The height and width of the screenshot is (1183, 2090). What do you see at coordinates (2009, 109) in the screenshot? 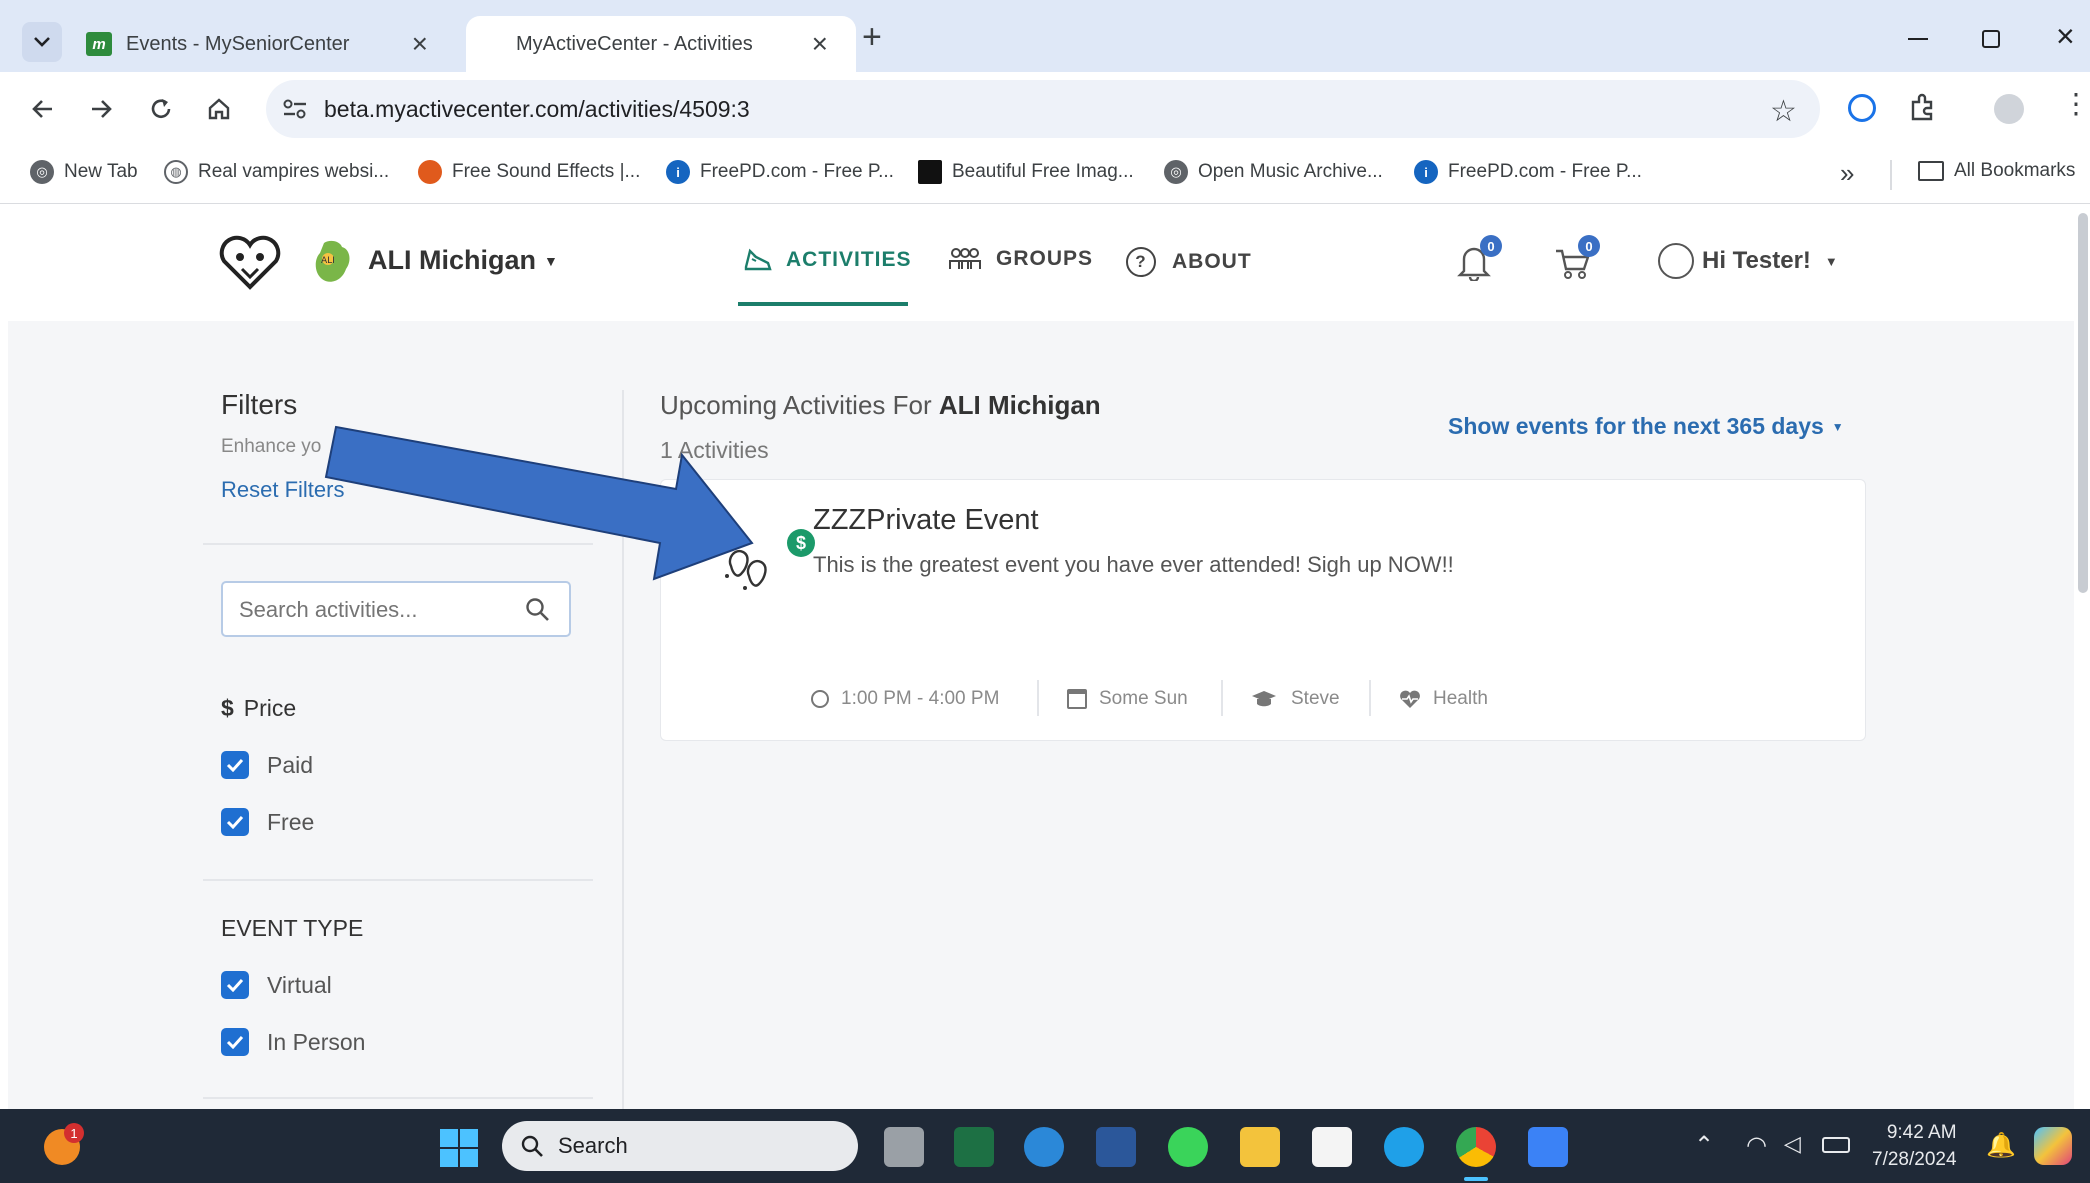
I see `profile-avatar-icon` at bounding box center [2009, 109].